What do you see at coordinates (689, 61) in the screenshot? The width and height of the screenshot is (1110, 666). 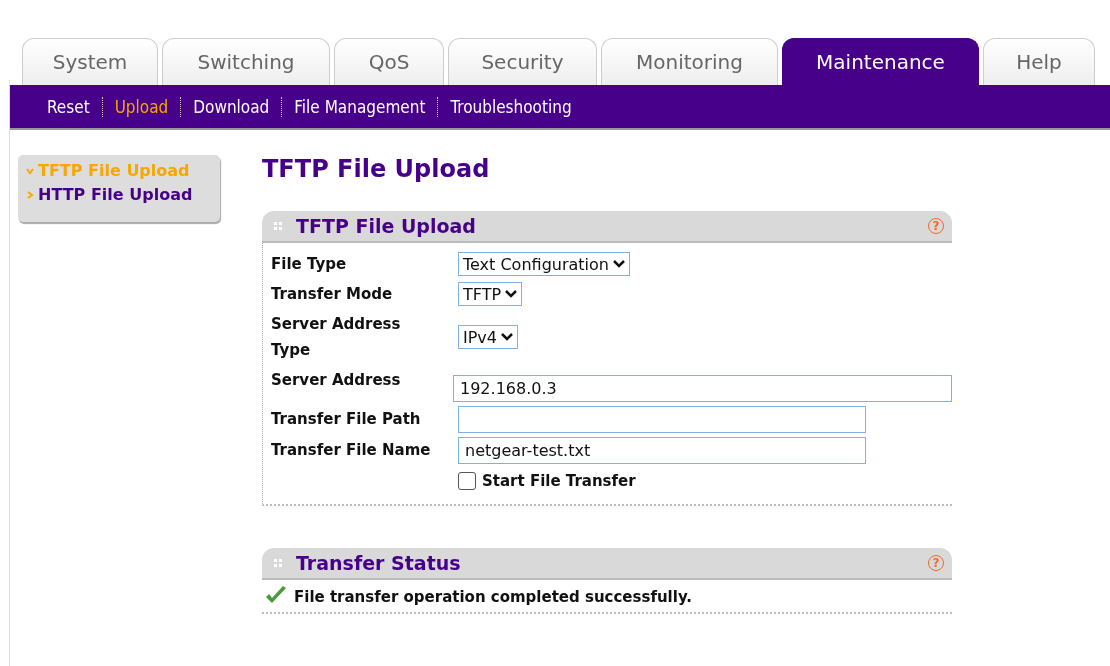 I see `nav-tab: Monitoring` at bounding box center [689, 61].